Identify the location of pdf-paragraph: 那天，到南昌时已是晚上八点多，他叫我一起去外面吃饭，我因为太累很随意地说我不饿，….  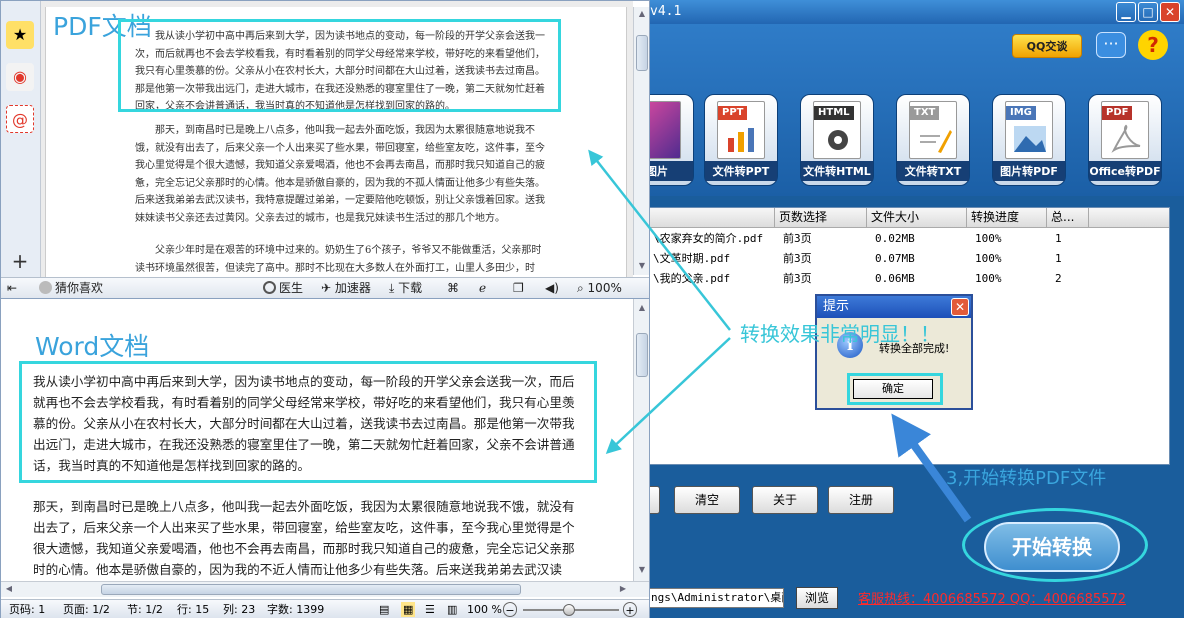
(340, 174).